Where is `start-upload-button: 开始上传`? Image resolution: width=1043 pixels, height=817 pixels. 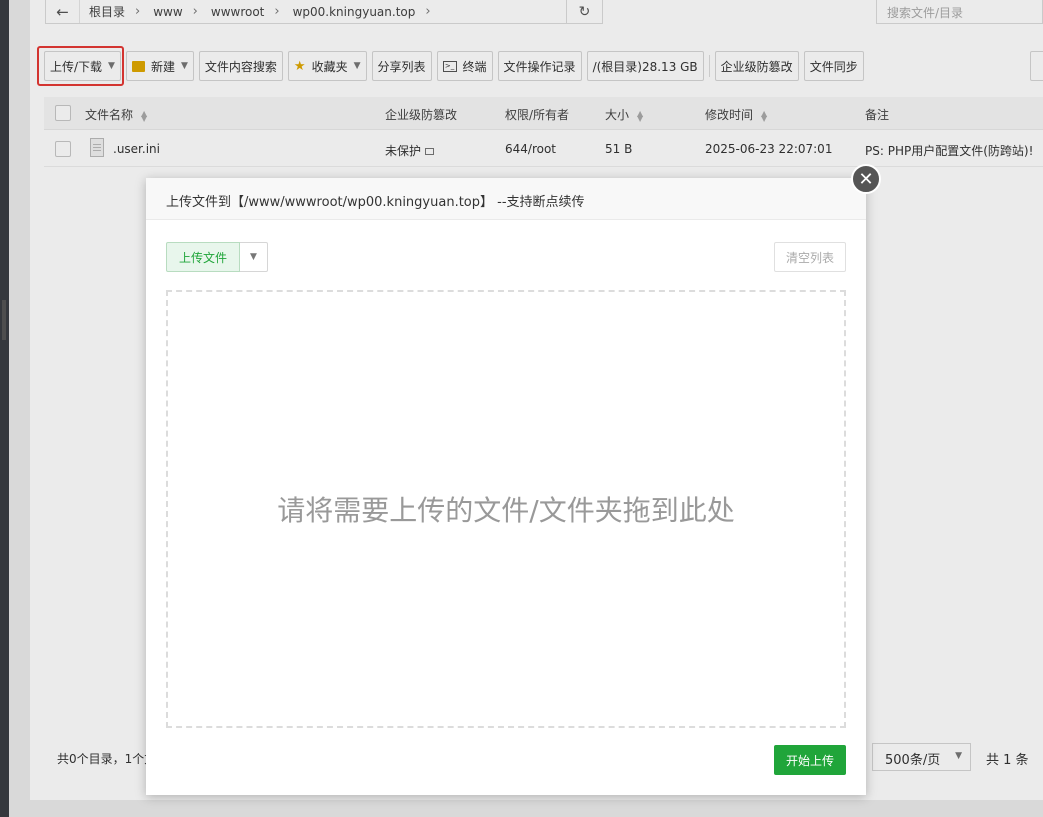 start-upload-button: 开始上传 is located at coordinates (809, 760).